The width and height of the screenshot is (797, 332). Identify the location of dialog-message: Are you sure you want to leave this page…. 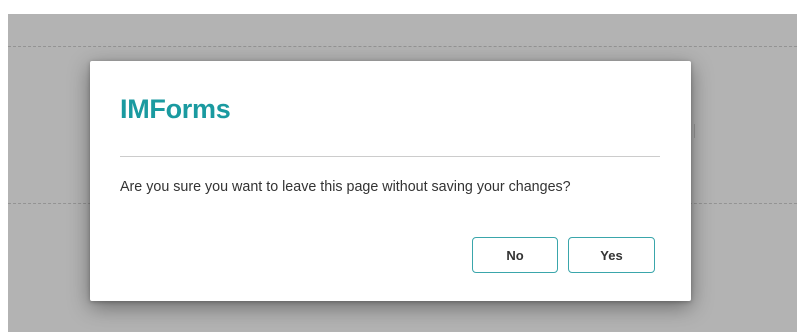
(345, 187).